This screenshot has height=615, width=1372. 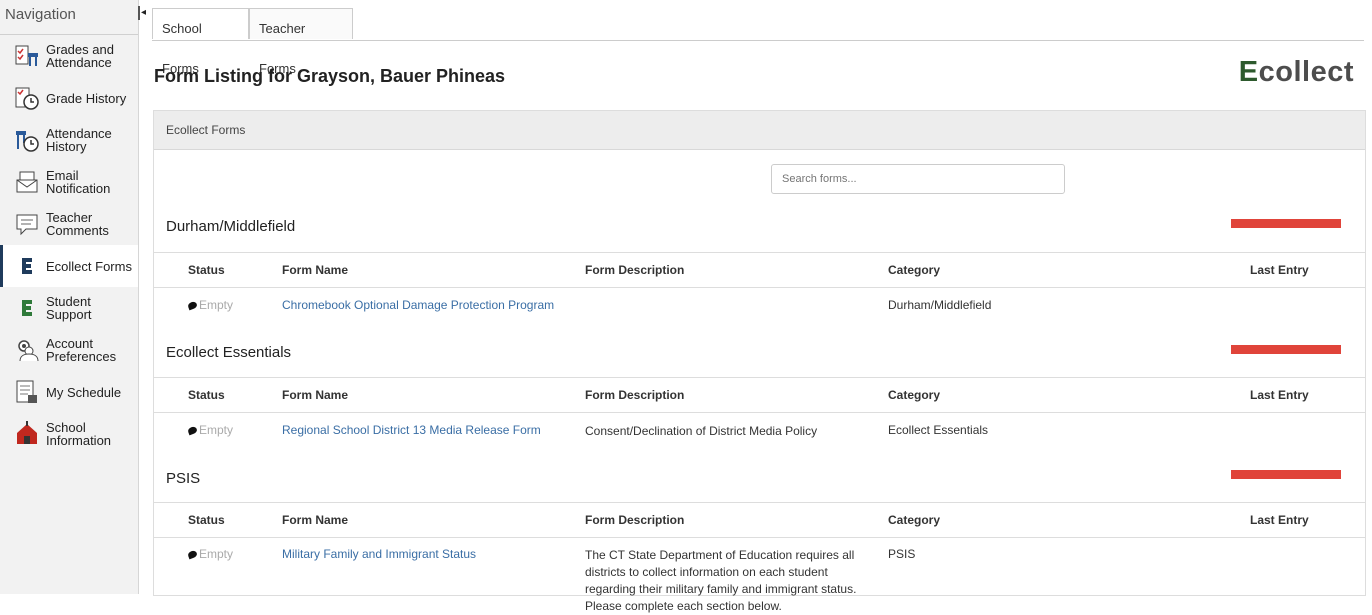 I want to click on search-forms-input, so click(x=918, y=179).